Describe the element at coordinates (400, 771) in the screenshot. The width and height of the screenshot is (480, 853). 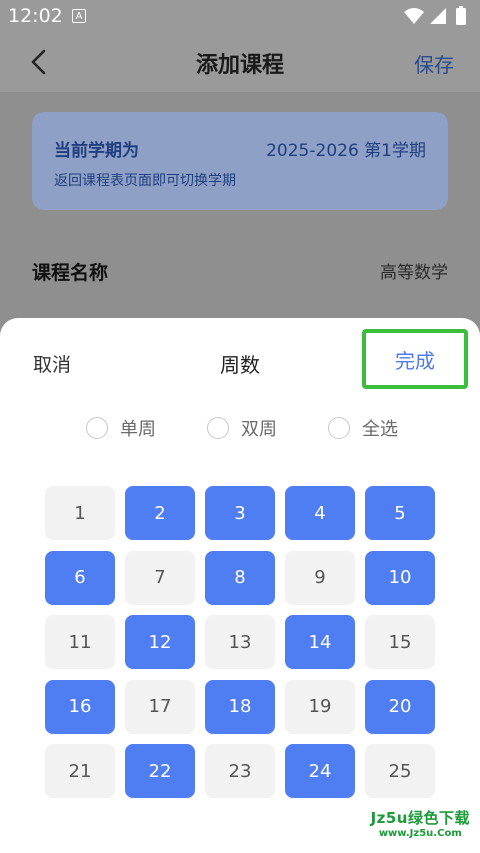
I see `week-cell-25: 25` at that location.